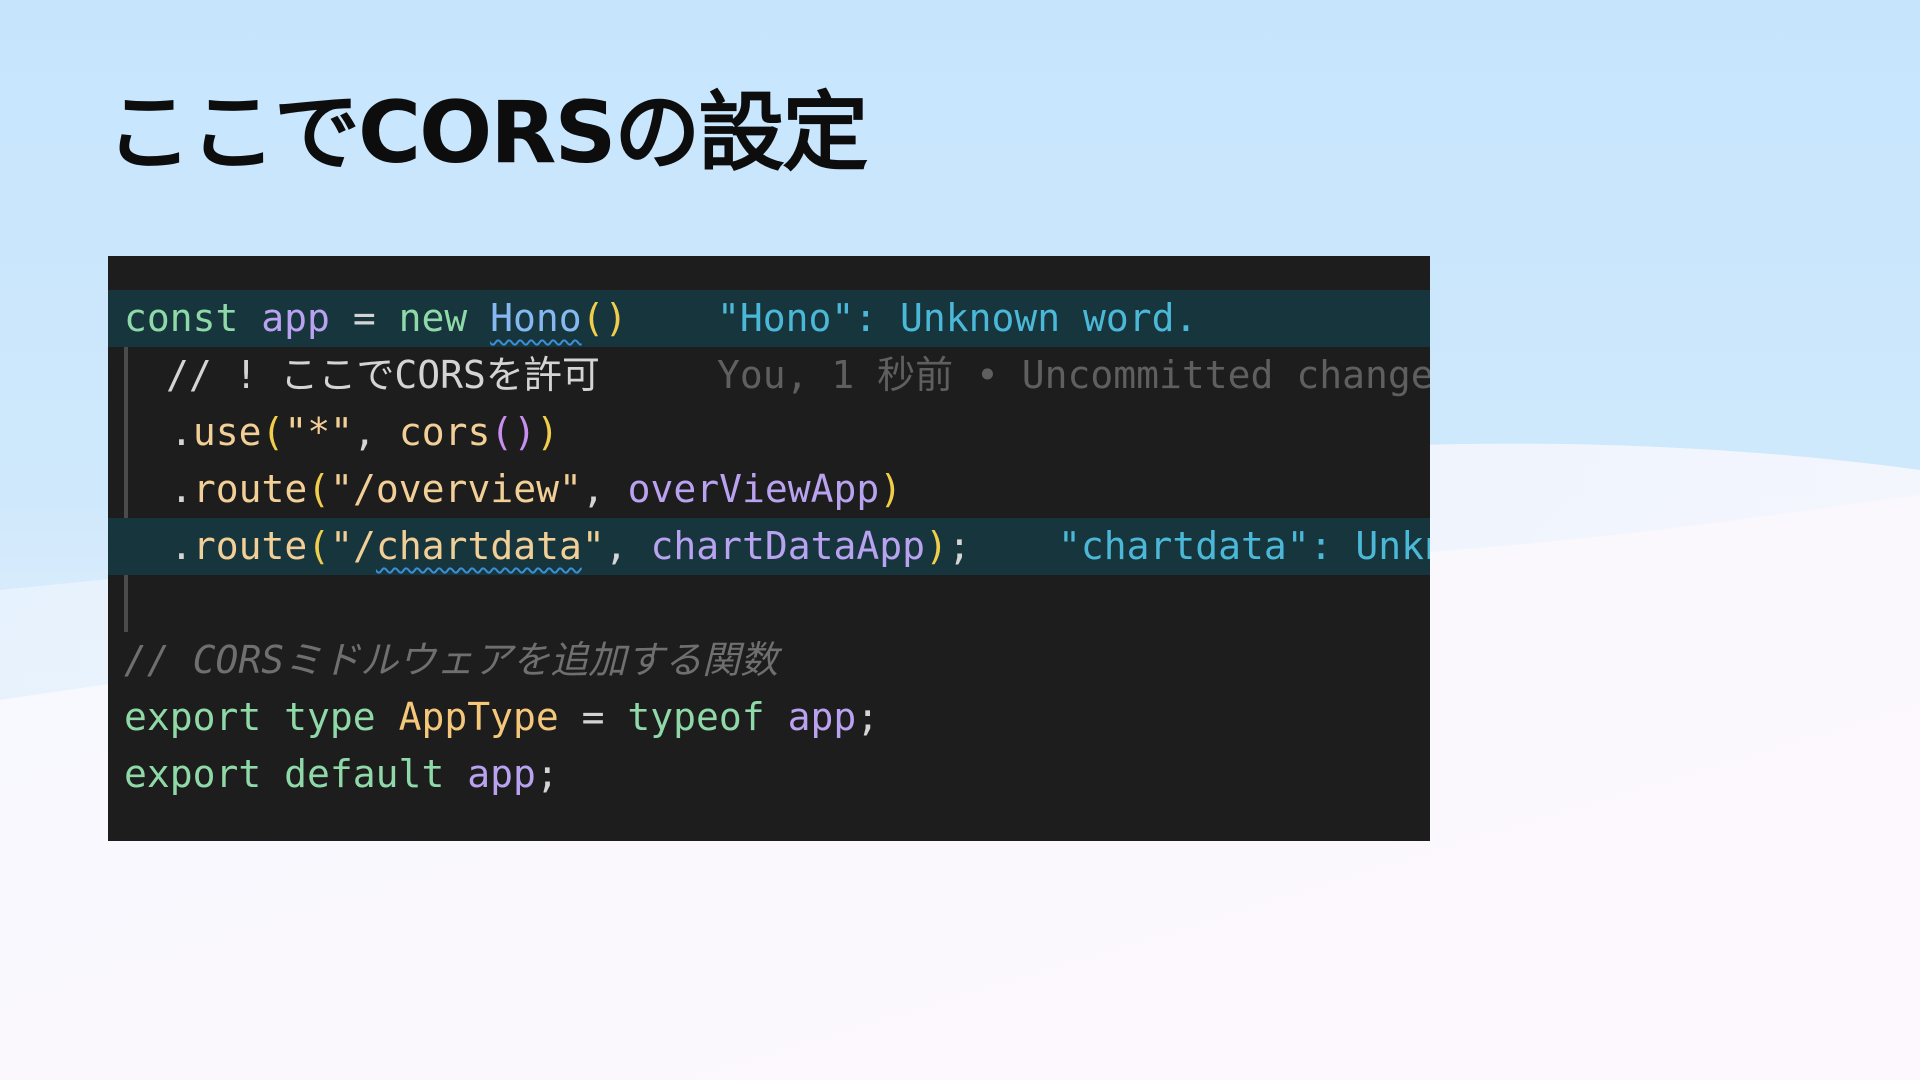 The height and width of the screenshot is (1080, 1920). What do you see at coordinates (696, 717) in the screenshot?
I see `keyword-typeof: typeof` at bounding box center [696, 717].